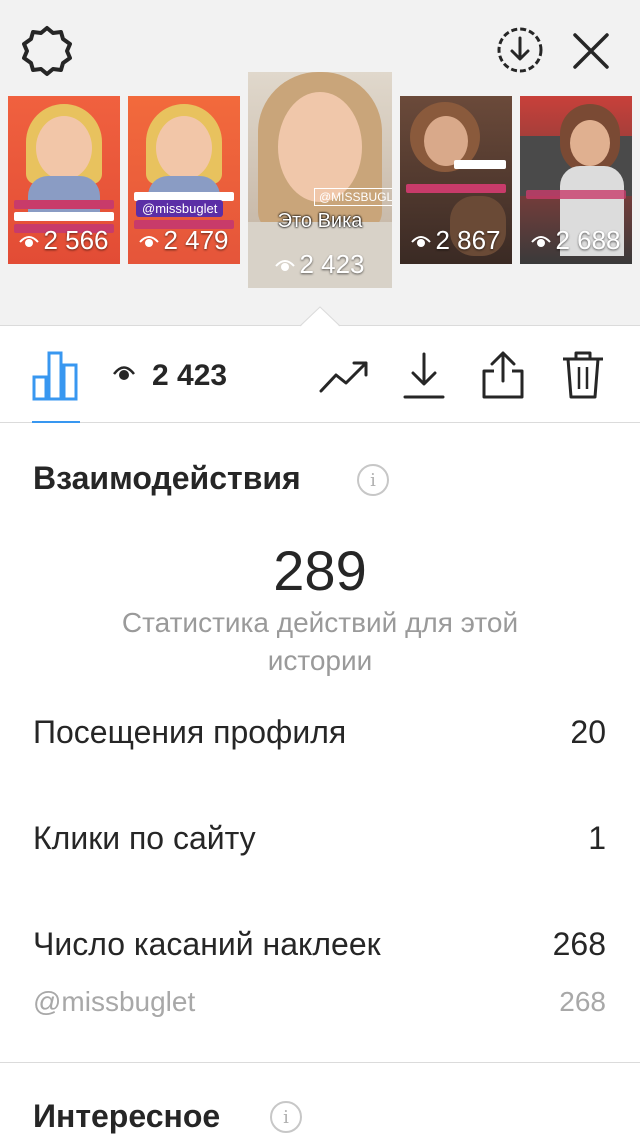 The height and width of the screenshot is (1136, 640). What do you see at coordinates (144, 838) in the screenshot?
I see `website-clicks-label: Клики по сайту` at bounding box center [144, 838].